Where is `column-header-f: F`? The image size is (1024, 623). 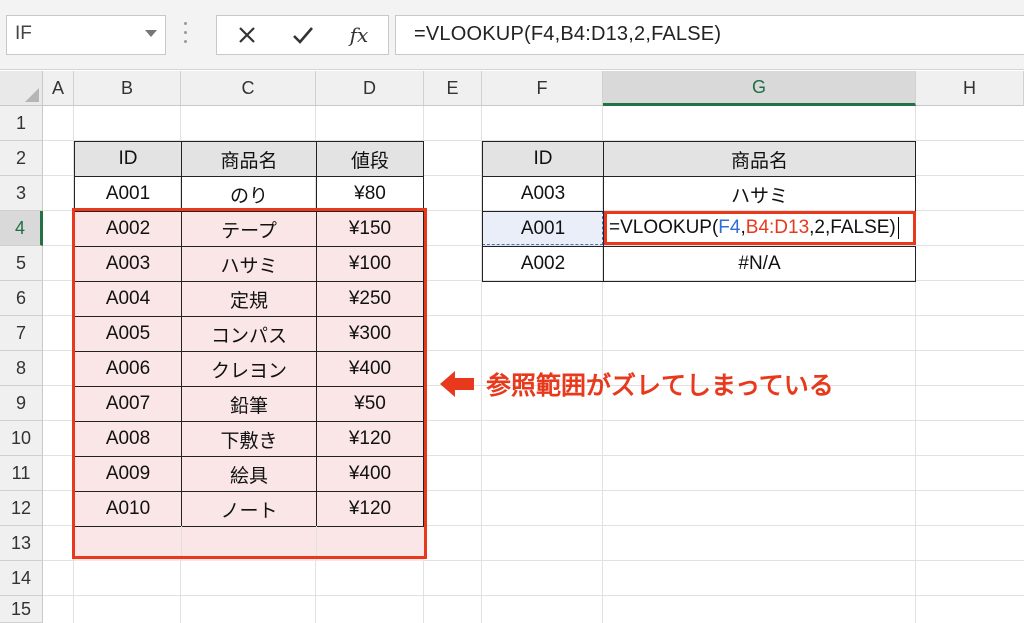
column-header-f: F is located at coordinates (542, 88).